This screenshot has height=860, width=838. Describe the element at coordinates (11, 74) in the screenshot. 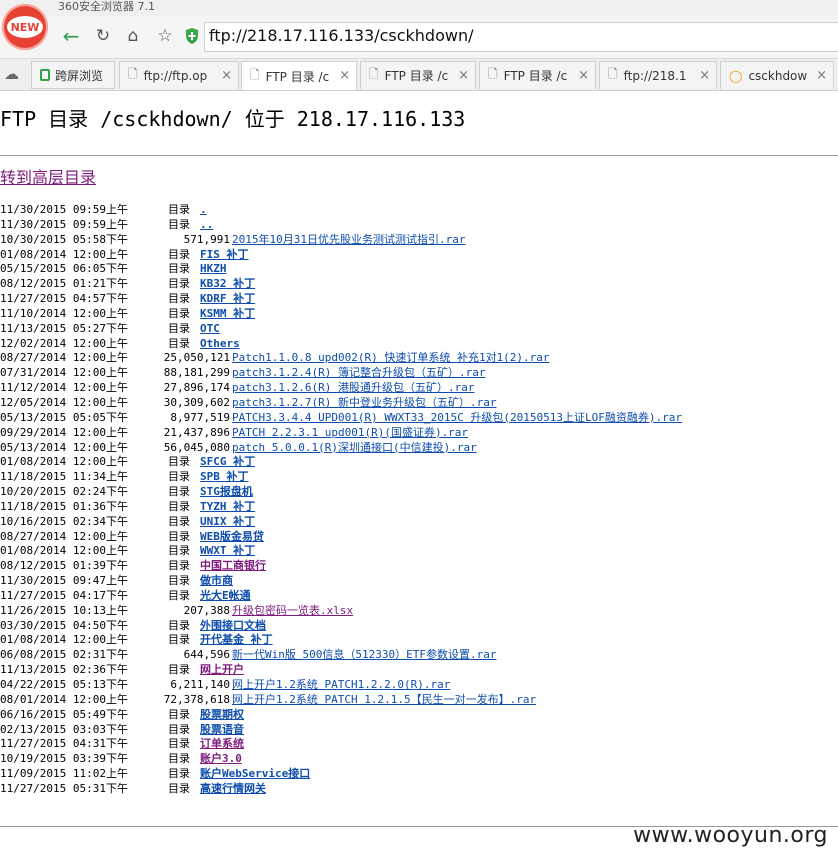

I see `cloud-icon: ☁` at that location.